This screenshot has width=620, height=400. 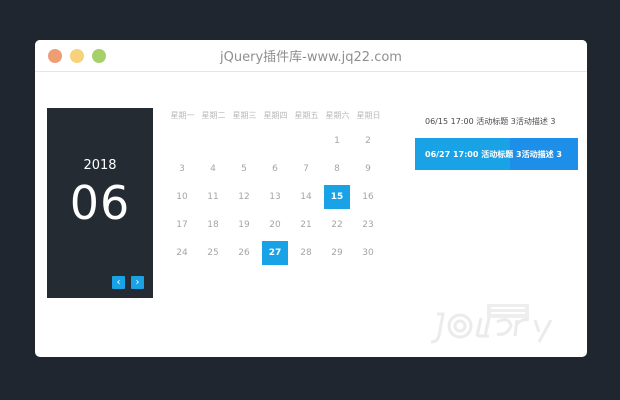 What do you see at coordinates (213, 197) in the screenshot?
I see `calendar-day: 11` at bounding box center [213, 197].